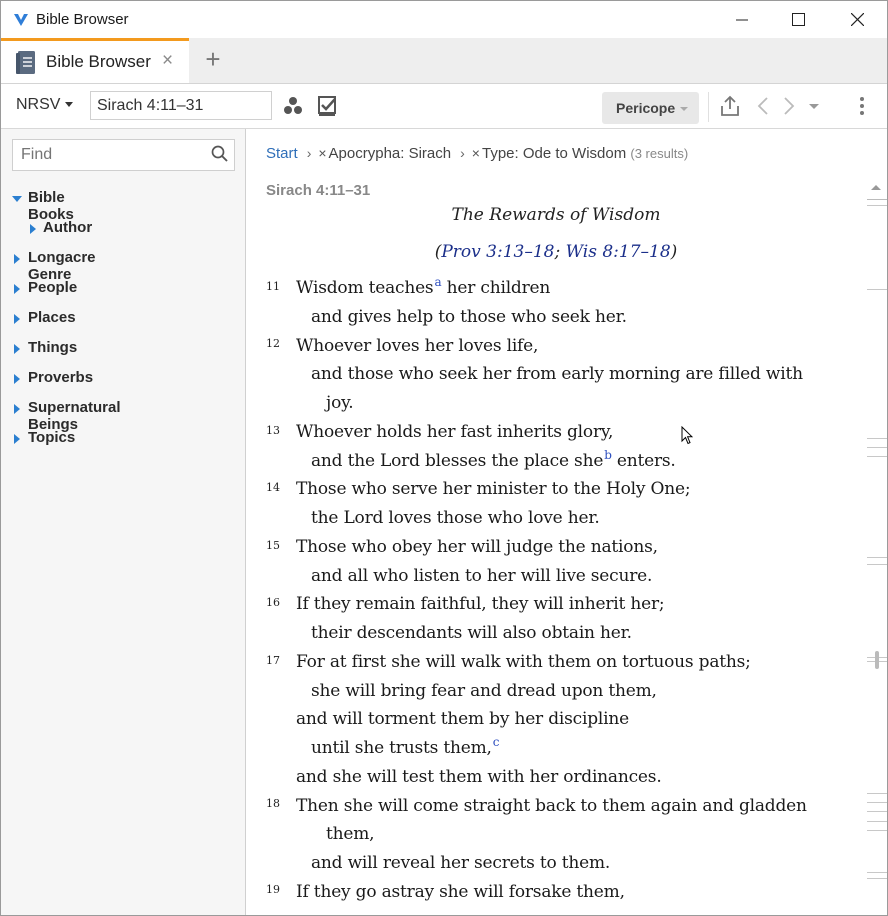 The width and height of the screenshot is (888, 916). What do you see at coordinates (273, 286) in the screenshot?
I see `verse-number: 11` at bounding box center [273, 286].